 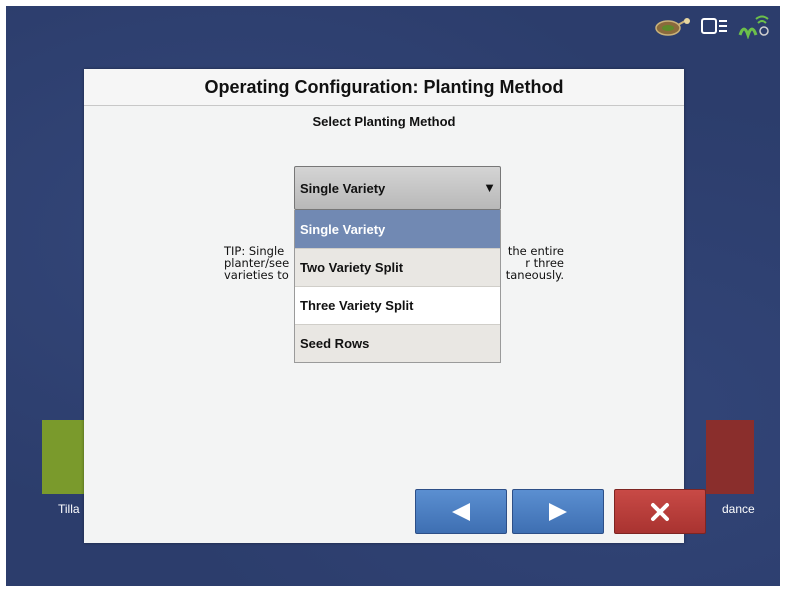 I want to click on planting-method-select: Single Variety ▼, so click(x=397, y=188).